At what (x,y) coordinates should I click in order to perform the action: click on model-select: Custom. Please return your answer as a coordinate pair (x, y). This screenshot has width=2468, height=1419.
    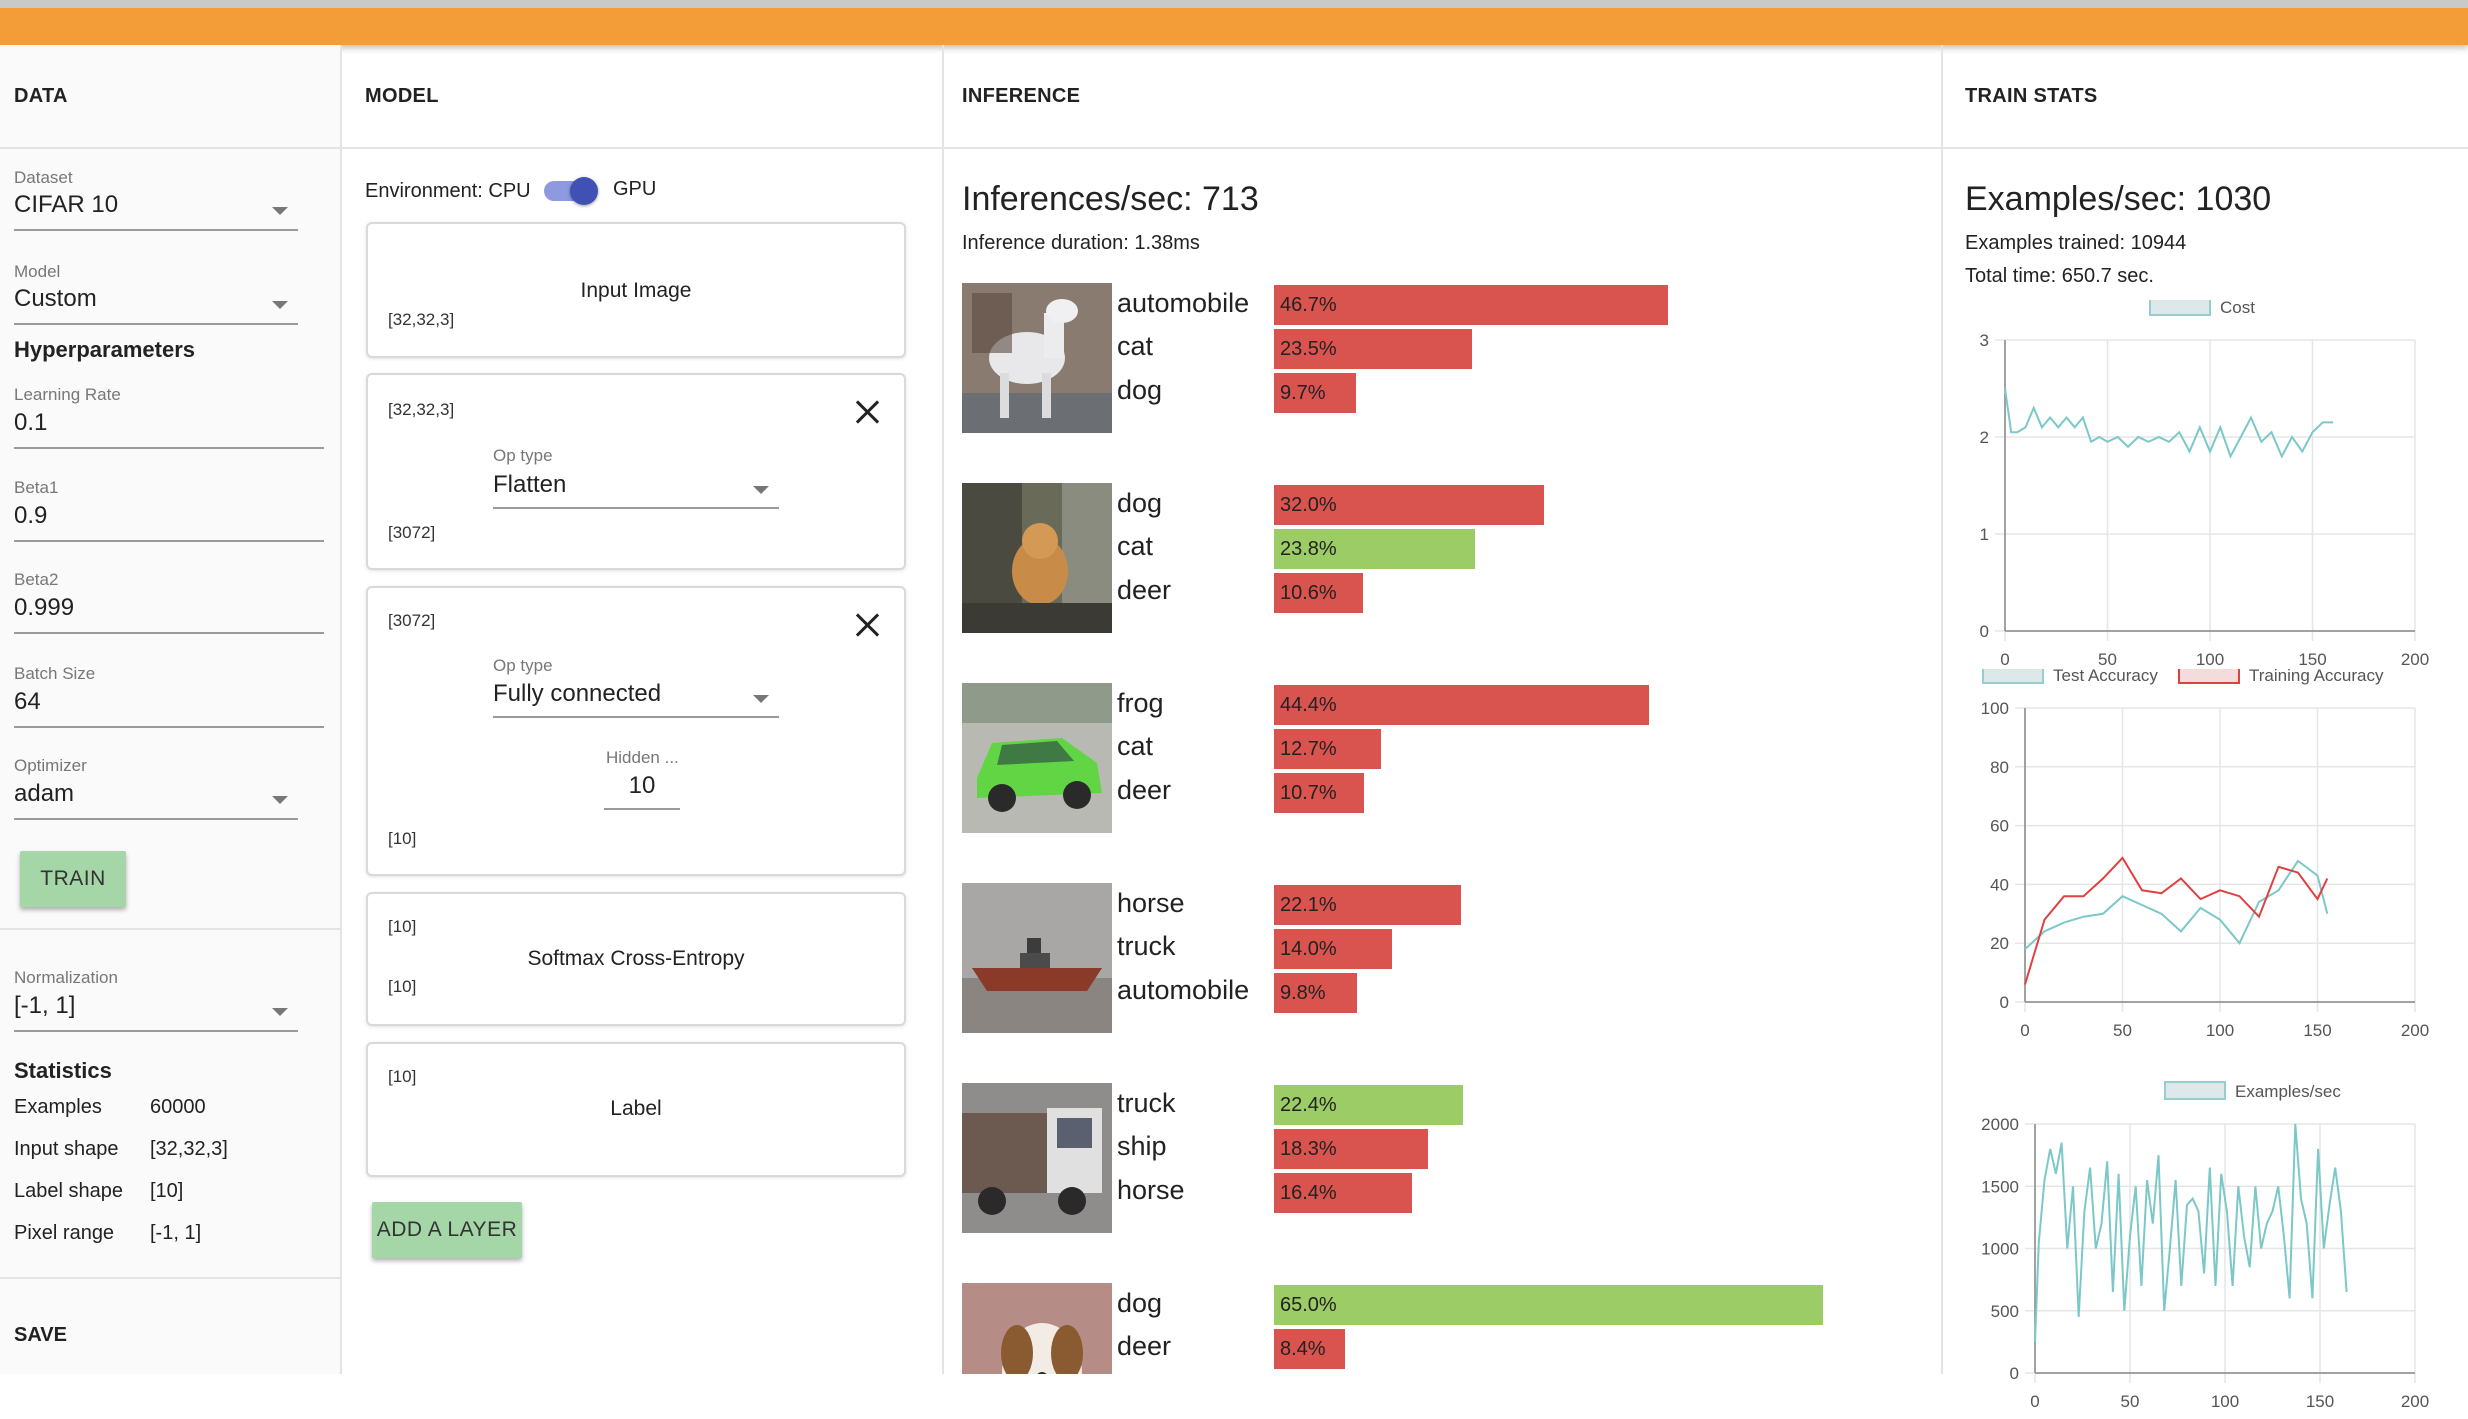
    Looking at the image, I should click on (156, 305).